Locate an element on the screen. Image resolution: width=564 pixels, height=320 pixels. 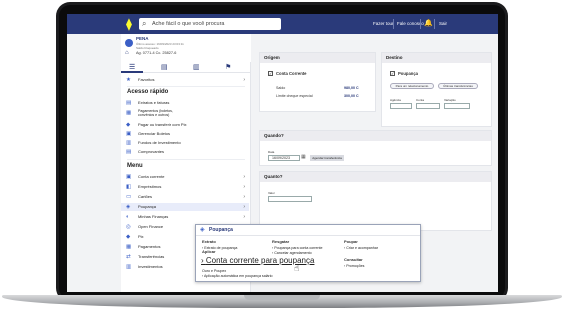
sidebar-item-label: Conta corrente is located at coordinates (151, 176).